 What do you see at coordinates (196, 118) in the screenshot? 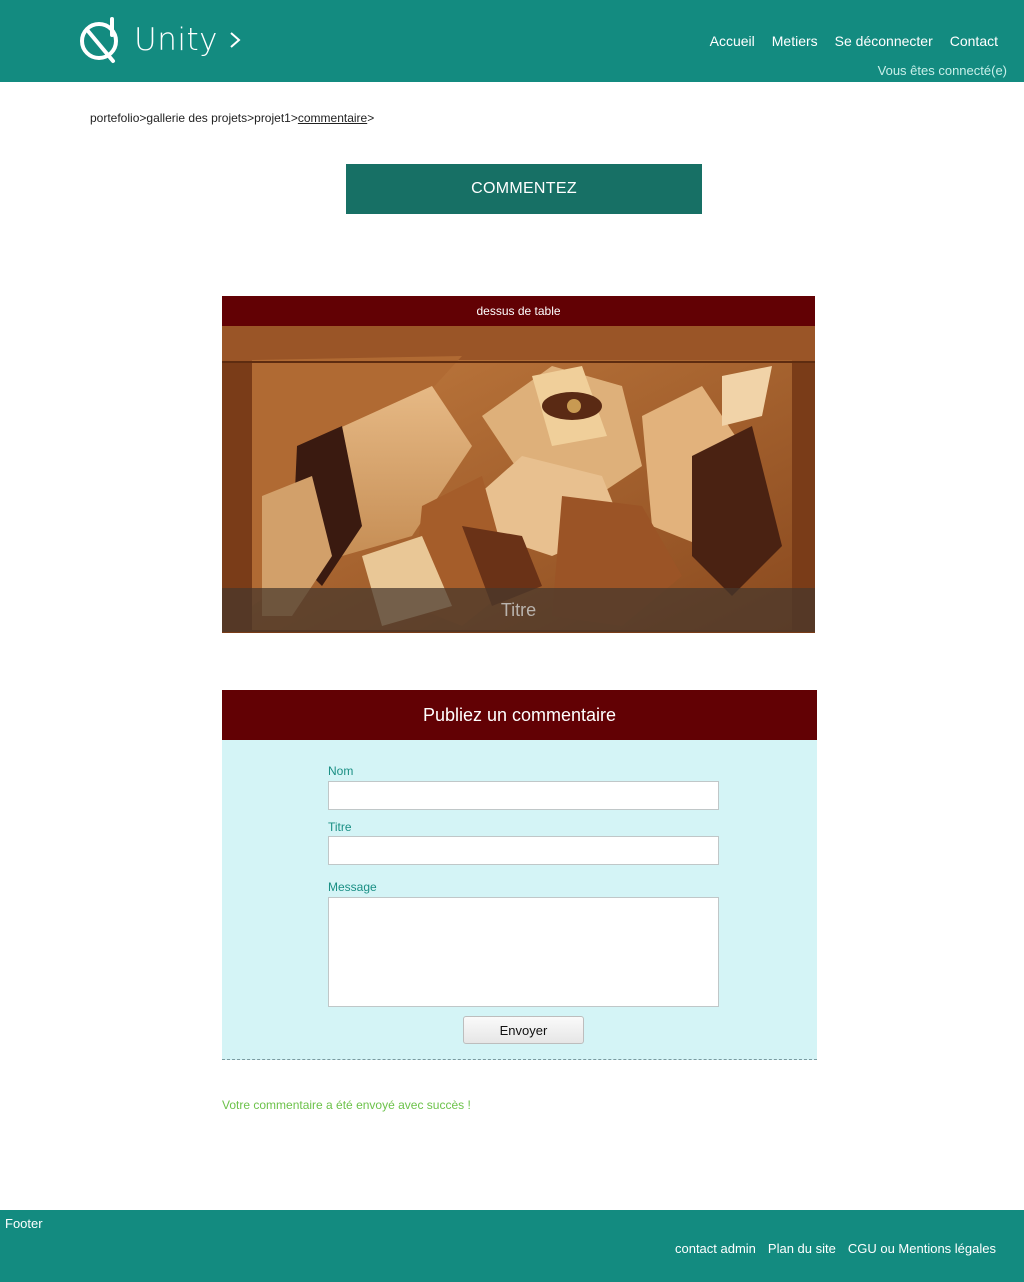
I see `breadcrumb-gallerie: gallerie des projets` at bounding box center [196, 118].